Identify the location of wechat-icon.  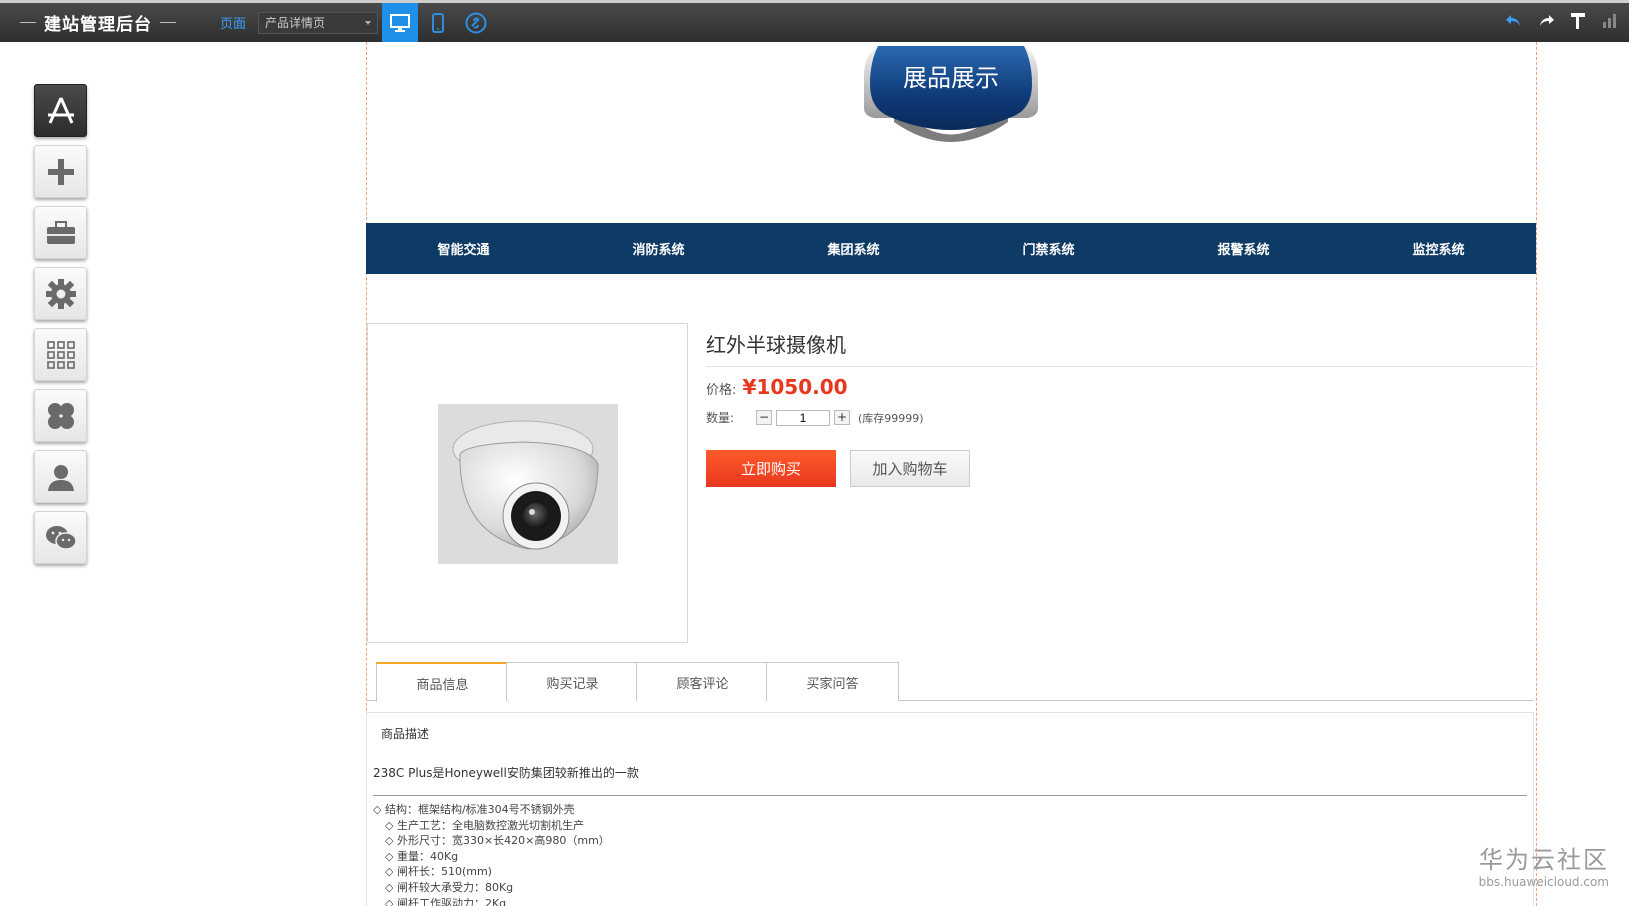
(61, 537).